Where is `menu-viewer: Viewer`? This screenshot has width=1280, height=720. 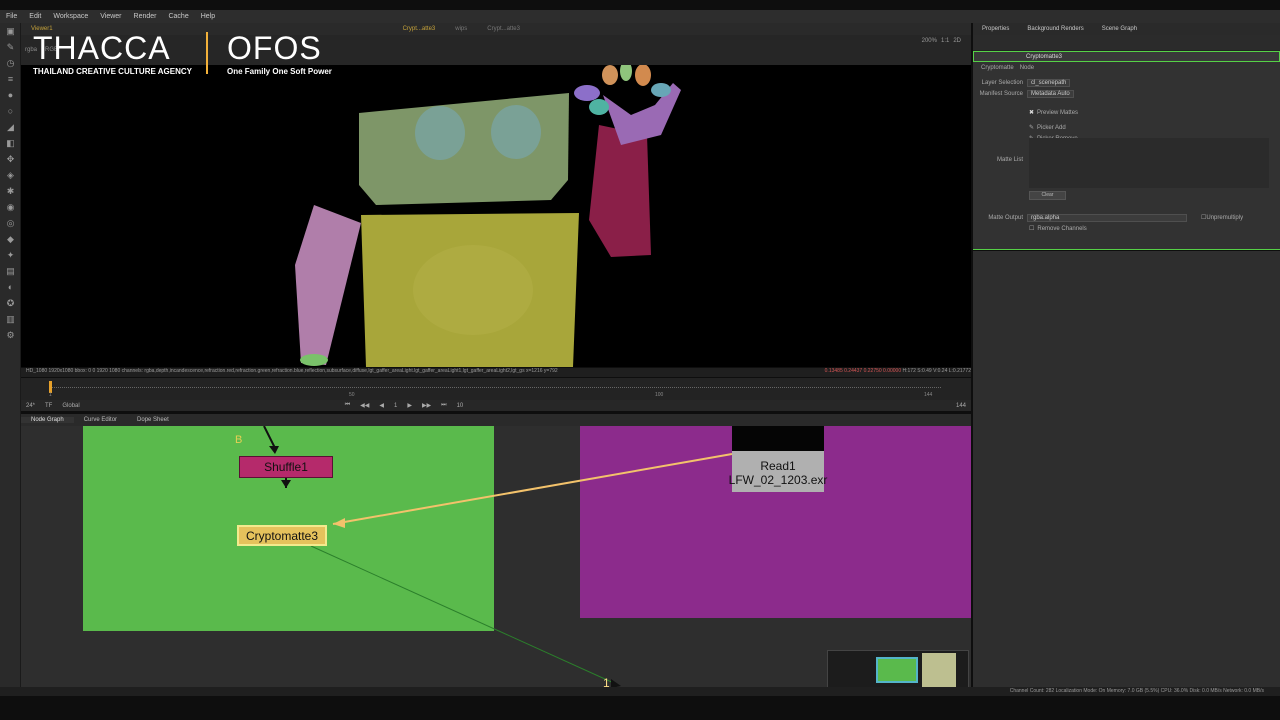 menu-viewer: Viewer is located at coordinates (110, 16).